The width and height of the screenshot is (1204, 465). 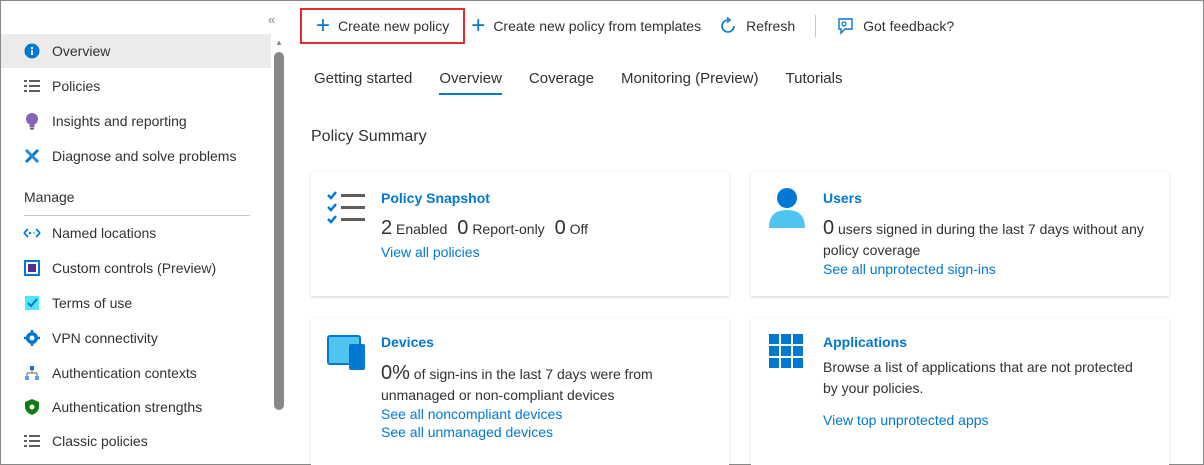 I want to click on sidebar-item-terms-of-use: Terms of use, so click(x=136, y=303).